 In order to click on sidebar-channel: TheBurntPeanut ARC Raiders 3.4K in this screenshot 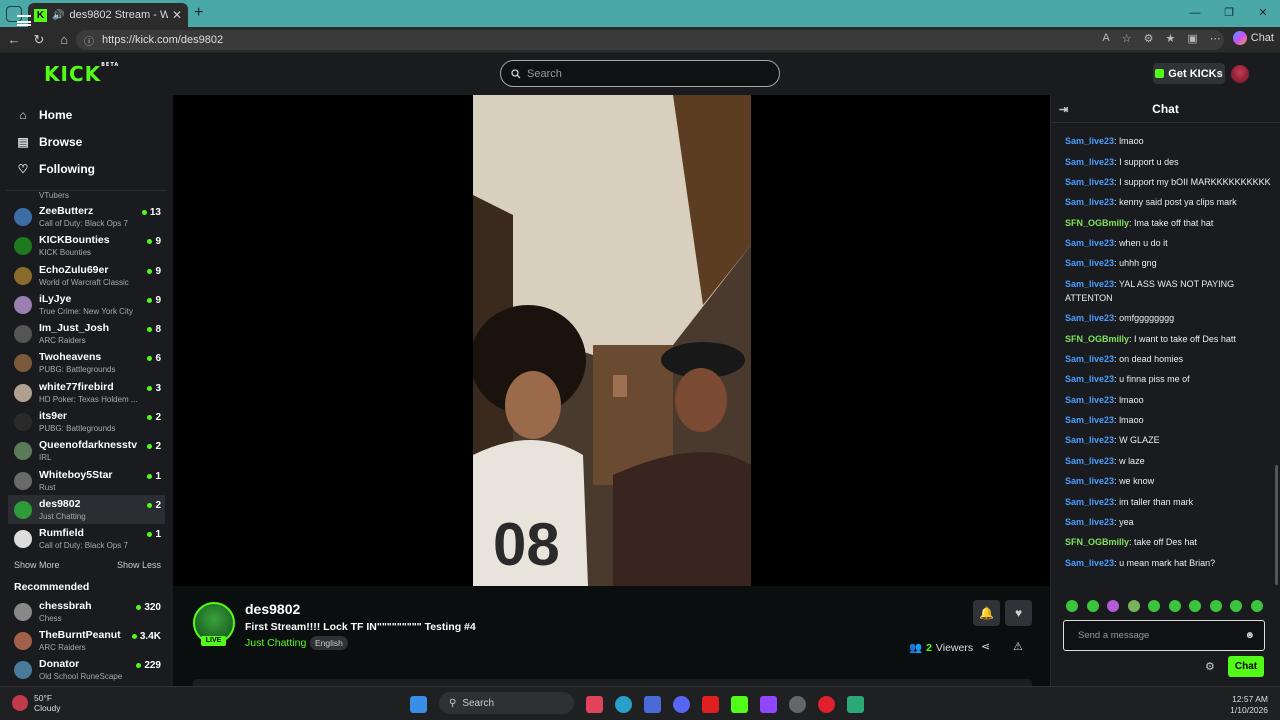, I will do `click(86, 640)`.